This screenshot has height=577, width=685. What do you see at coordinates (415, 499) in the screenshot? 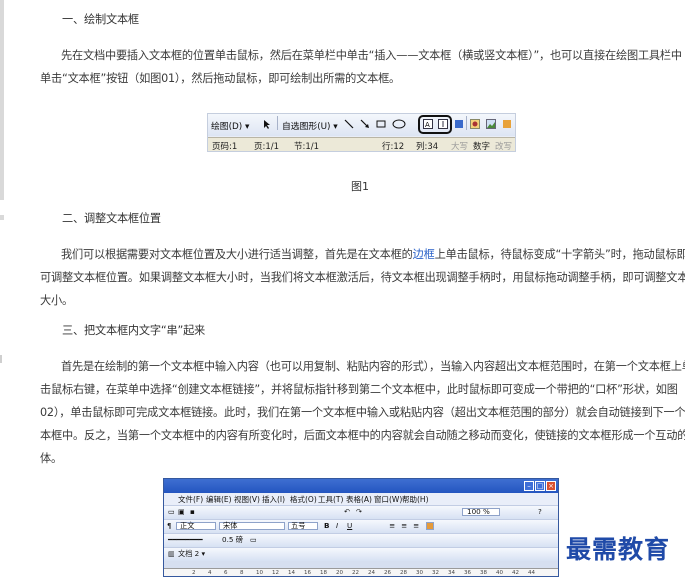
I see `menu-item: 帮助(H)` at bounding box center [415, 499].